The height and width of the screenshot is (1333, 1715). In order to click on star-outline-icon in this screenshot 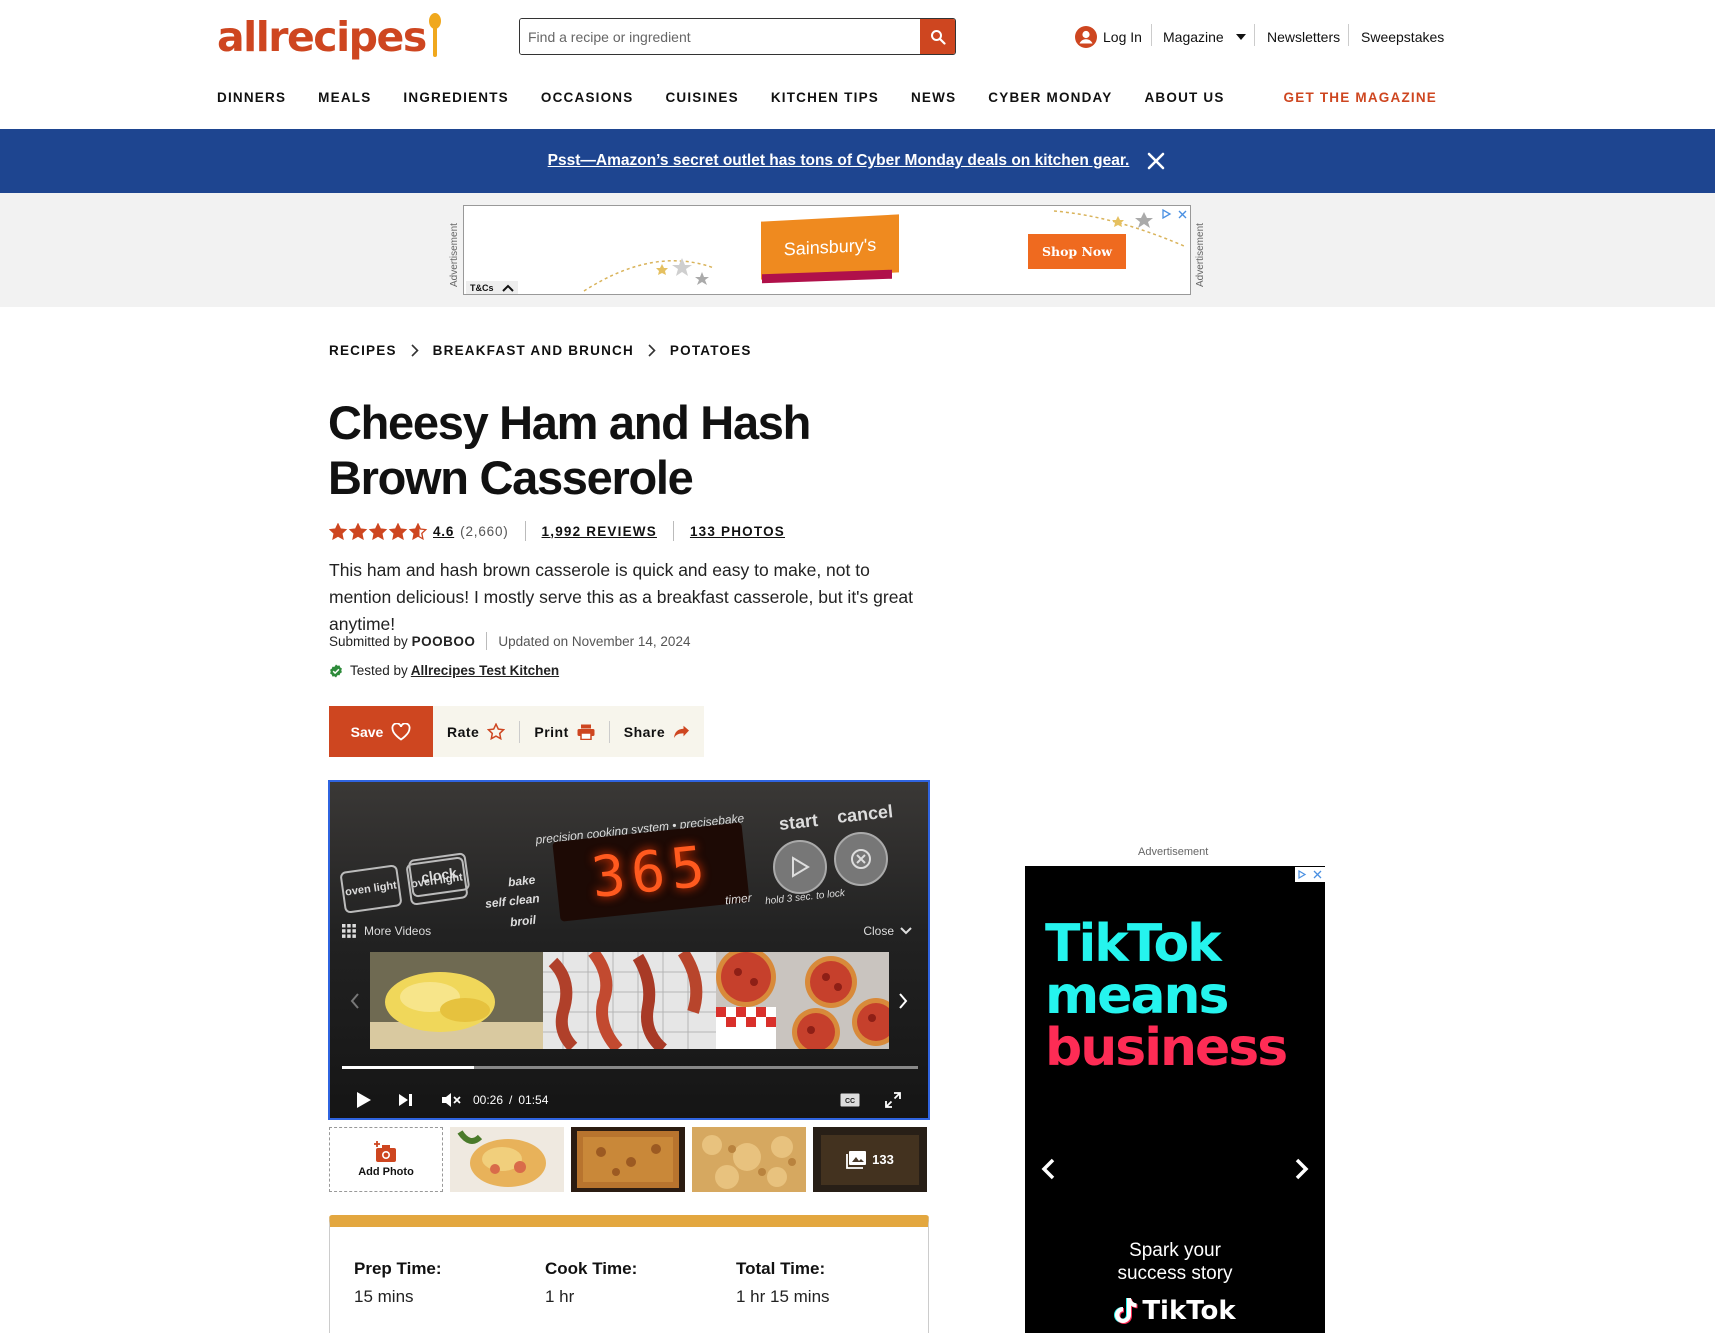, I will do `click(496, 731)`.